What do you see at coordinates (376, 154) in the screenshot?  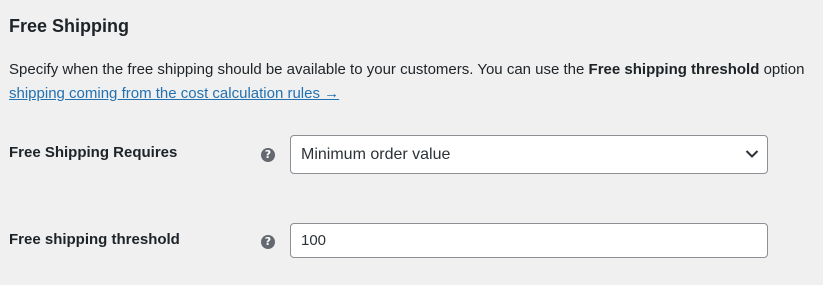 I see `selected-option: Minimum order value` at bounding box center [376, 154].